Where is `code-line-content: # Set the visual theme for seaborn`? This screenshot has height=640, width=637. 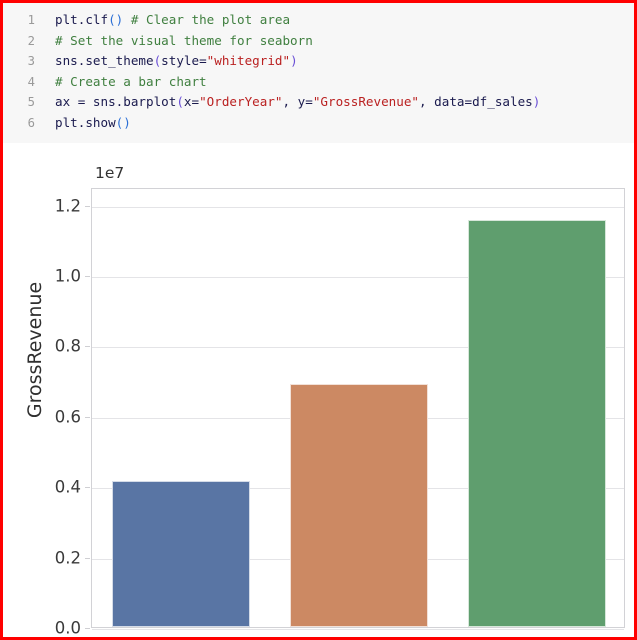 code-line-content: # Set the visual theme for seaborn is located at coordinates (184, 40).